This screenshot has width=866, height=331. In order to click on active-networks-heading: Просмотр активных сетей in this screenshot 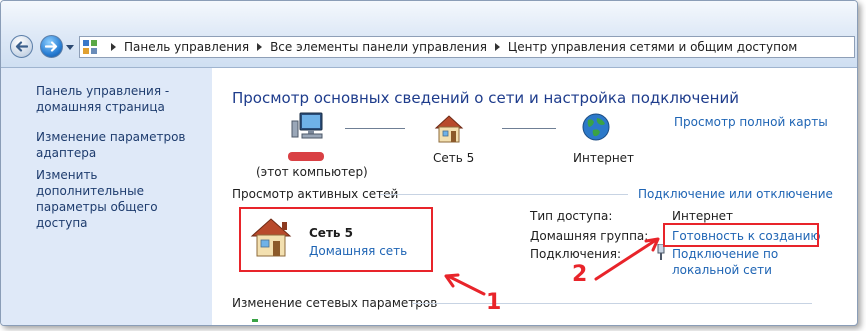, I will do `click(315, 194)`.